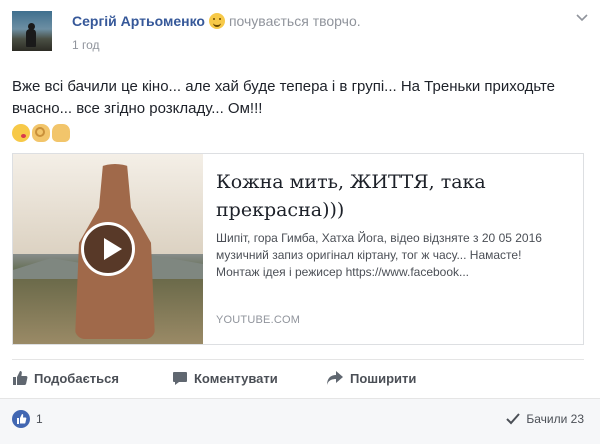 The width and height of the screenshot is (600, 444). Describe the element at coordinates (61, 133) in the screenshot. I see `raised-hand-icon` at that location.